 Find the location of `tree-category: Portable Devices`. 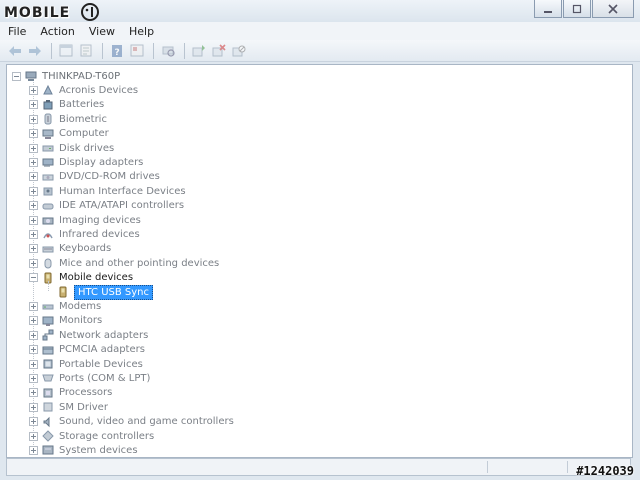

tree-category: Portable Devices is located at coordinates (86, 364).